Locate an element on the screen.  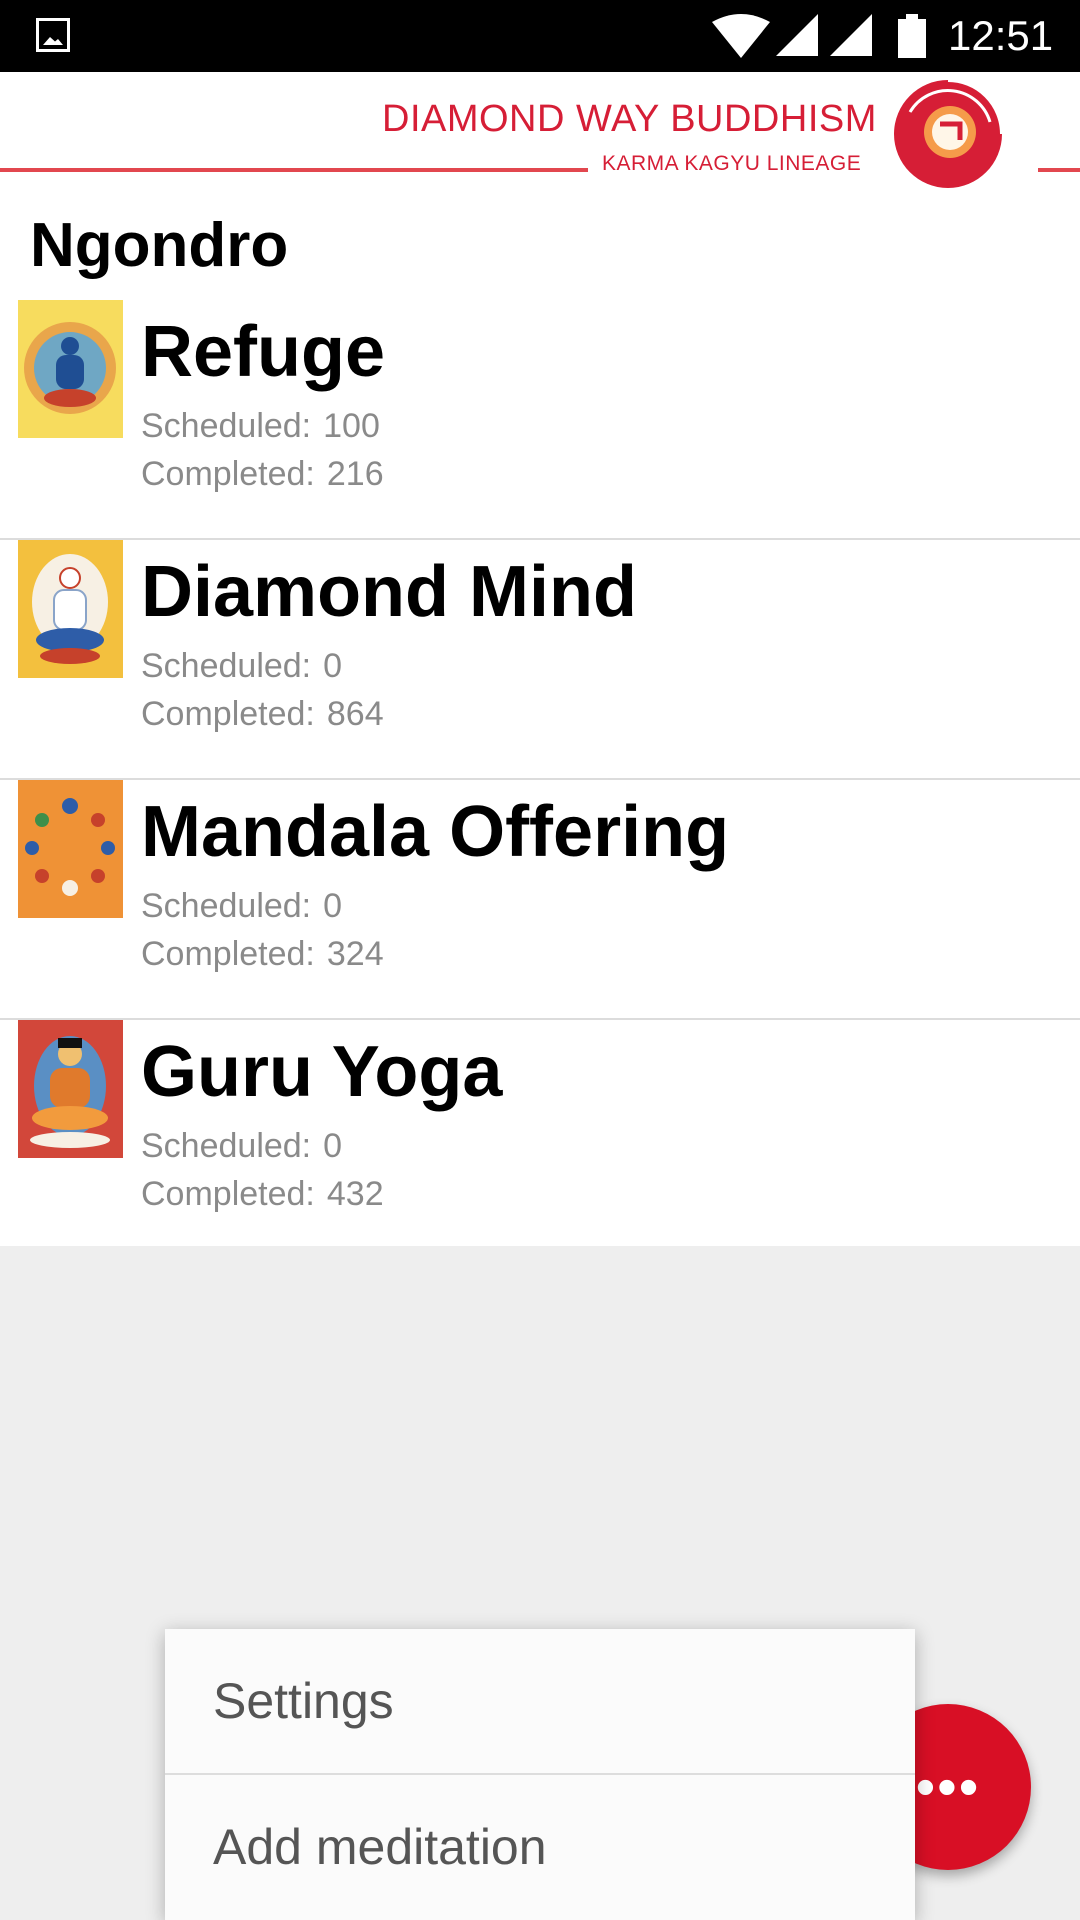
mandala-image is located at coordinates (70, 849).